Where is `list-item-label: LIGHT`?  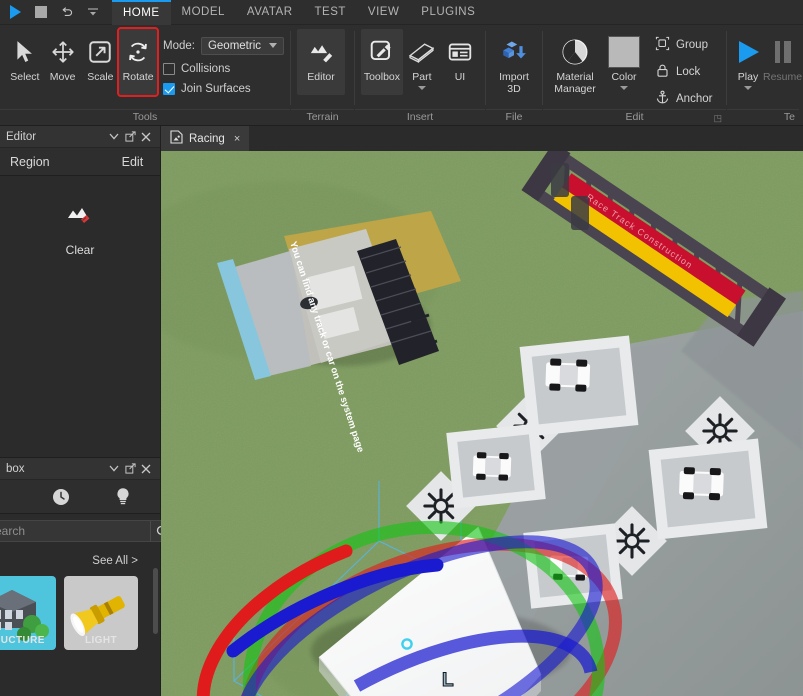
list-item-label: LIGHT is located at coordinates (101, 640).